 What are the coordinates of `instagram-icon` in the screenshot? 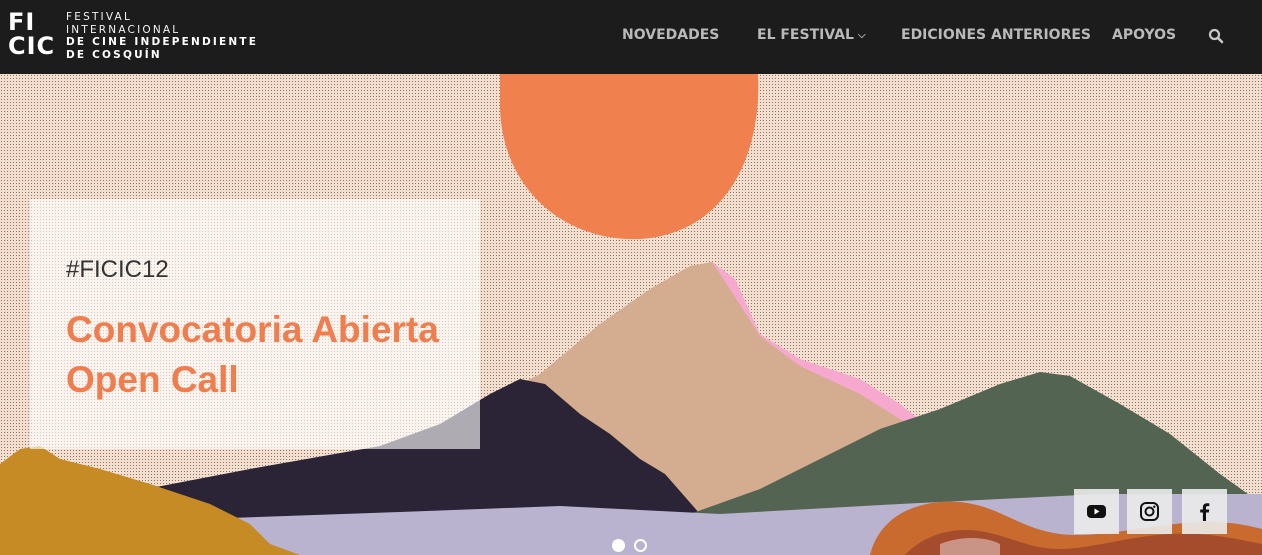 It's located at (1149, 511).